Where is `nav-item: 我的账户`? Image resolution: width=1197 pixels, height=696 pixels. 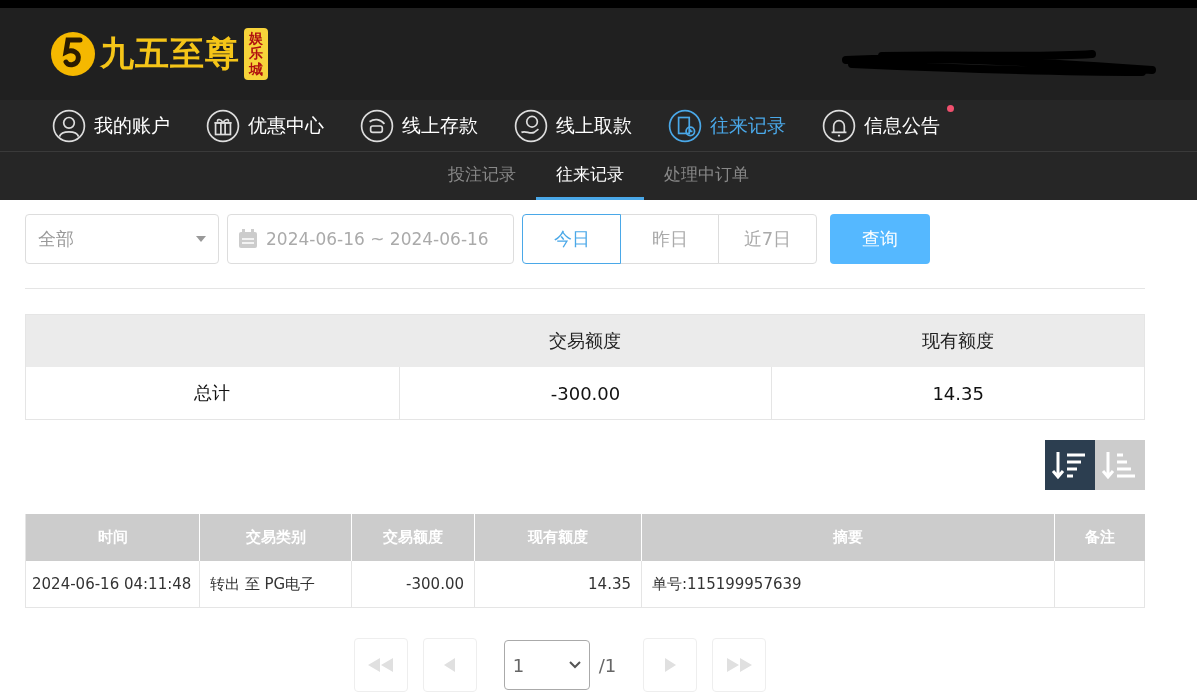 nav-item: 我的账户 is located at coordinates (111, 125).